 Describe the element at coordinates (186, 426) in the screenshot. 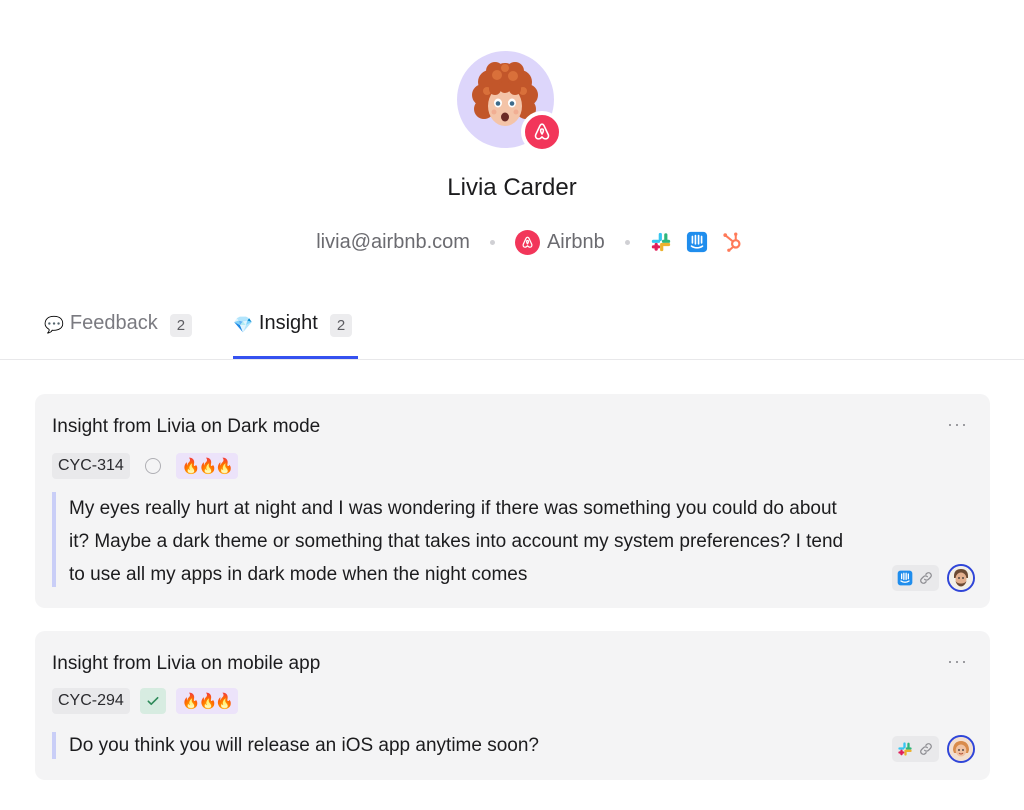

I see `insight-title: Insight from Livia on Dark mode` at that location.